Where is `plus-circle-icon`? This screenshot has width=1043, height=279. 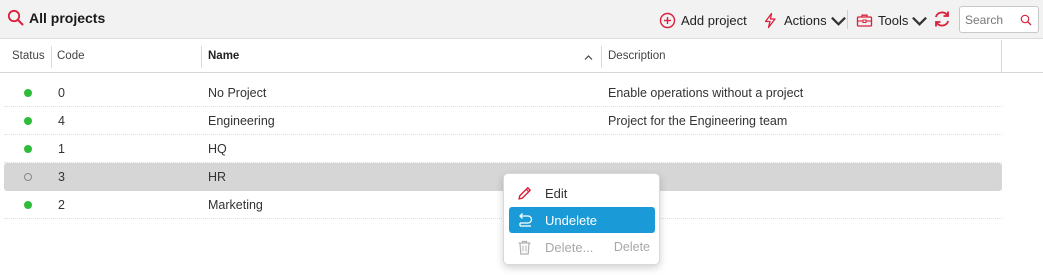 plus-circle-icon is located at coordinates (667, 20).